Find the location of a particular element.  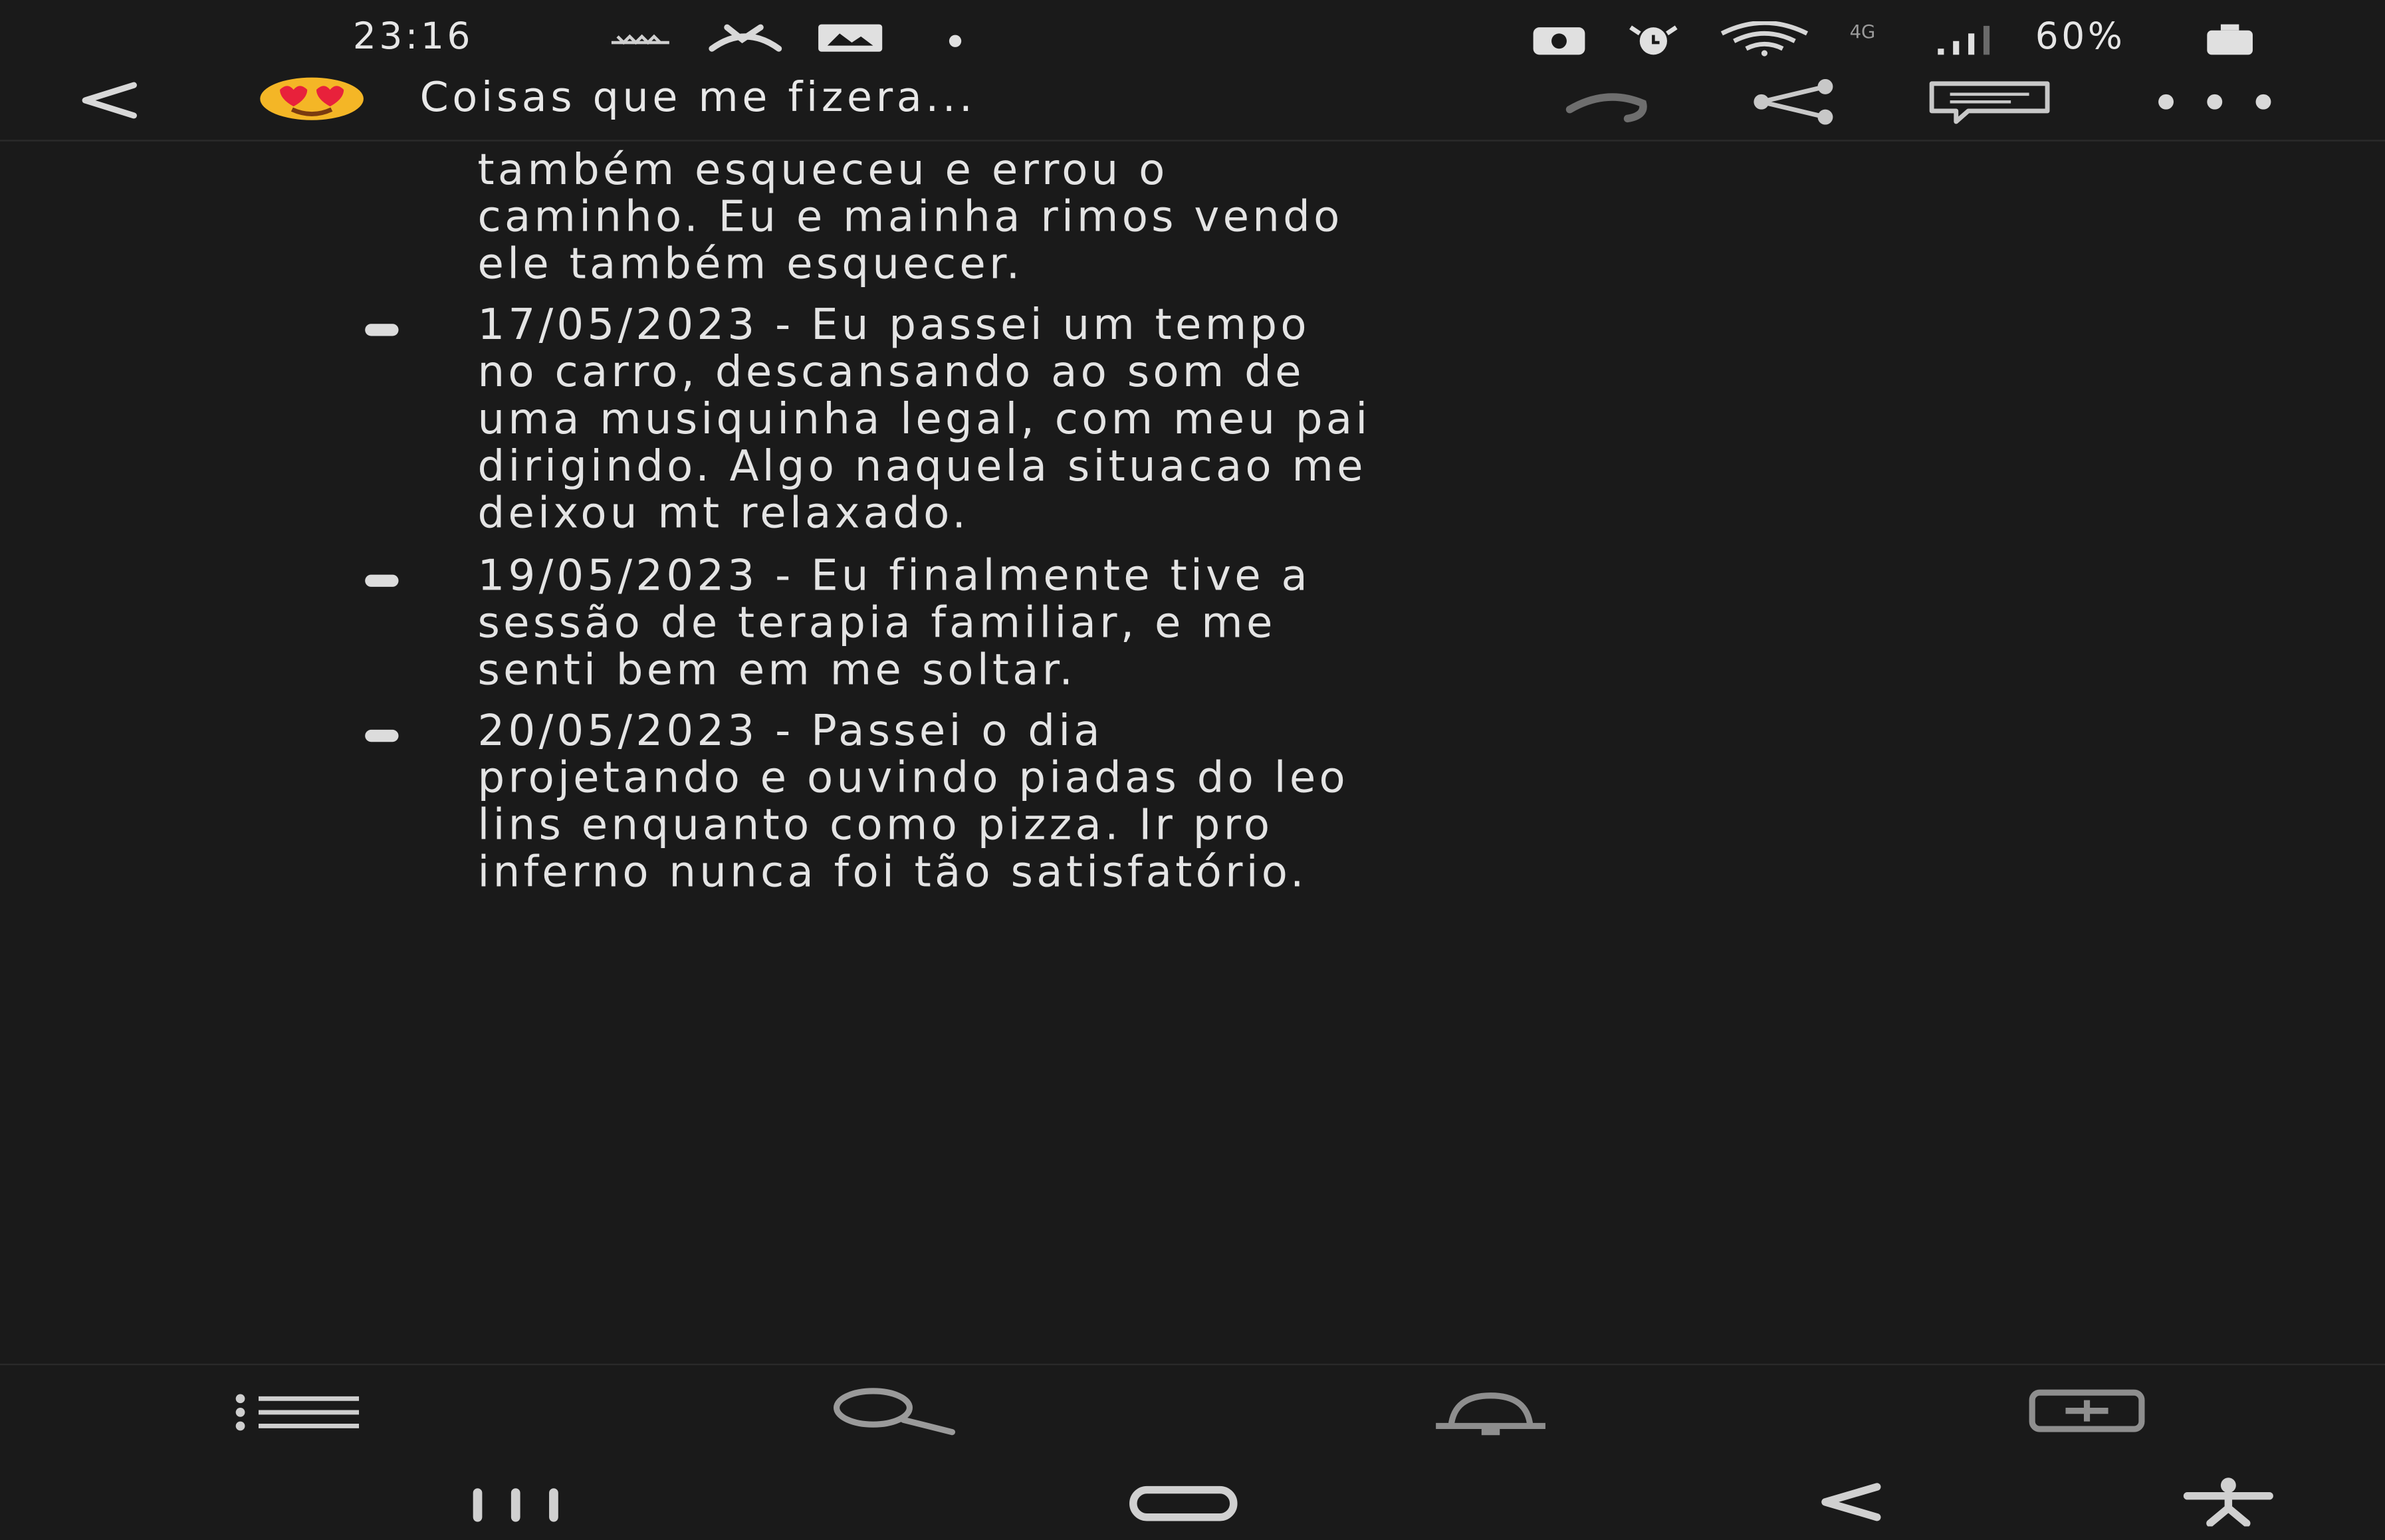

note-line: uma musiquinha legal, com meu pai is located at coordinates (924, 419).